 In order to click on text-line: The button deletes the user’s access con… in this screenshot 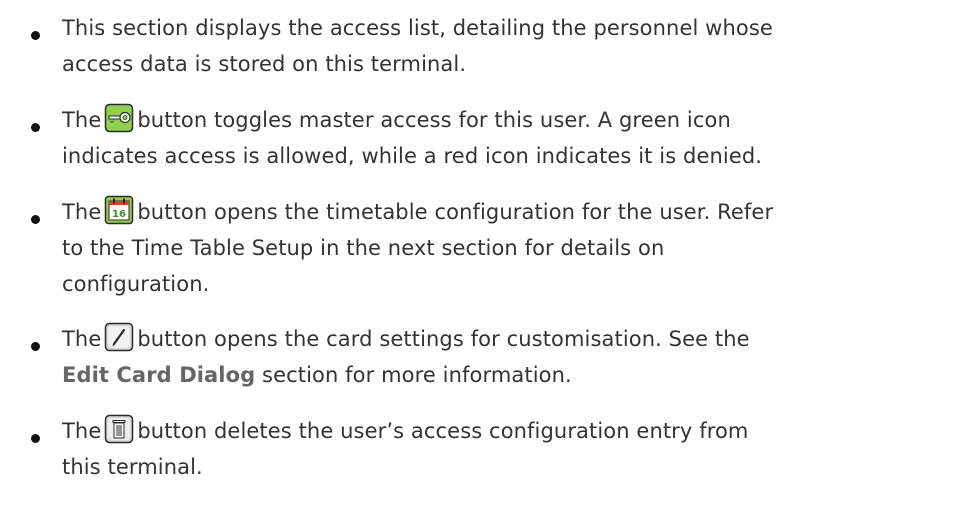, I will do `click(502, 431)`.